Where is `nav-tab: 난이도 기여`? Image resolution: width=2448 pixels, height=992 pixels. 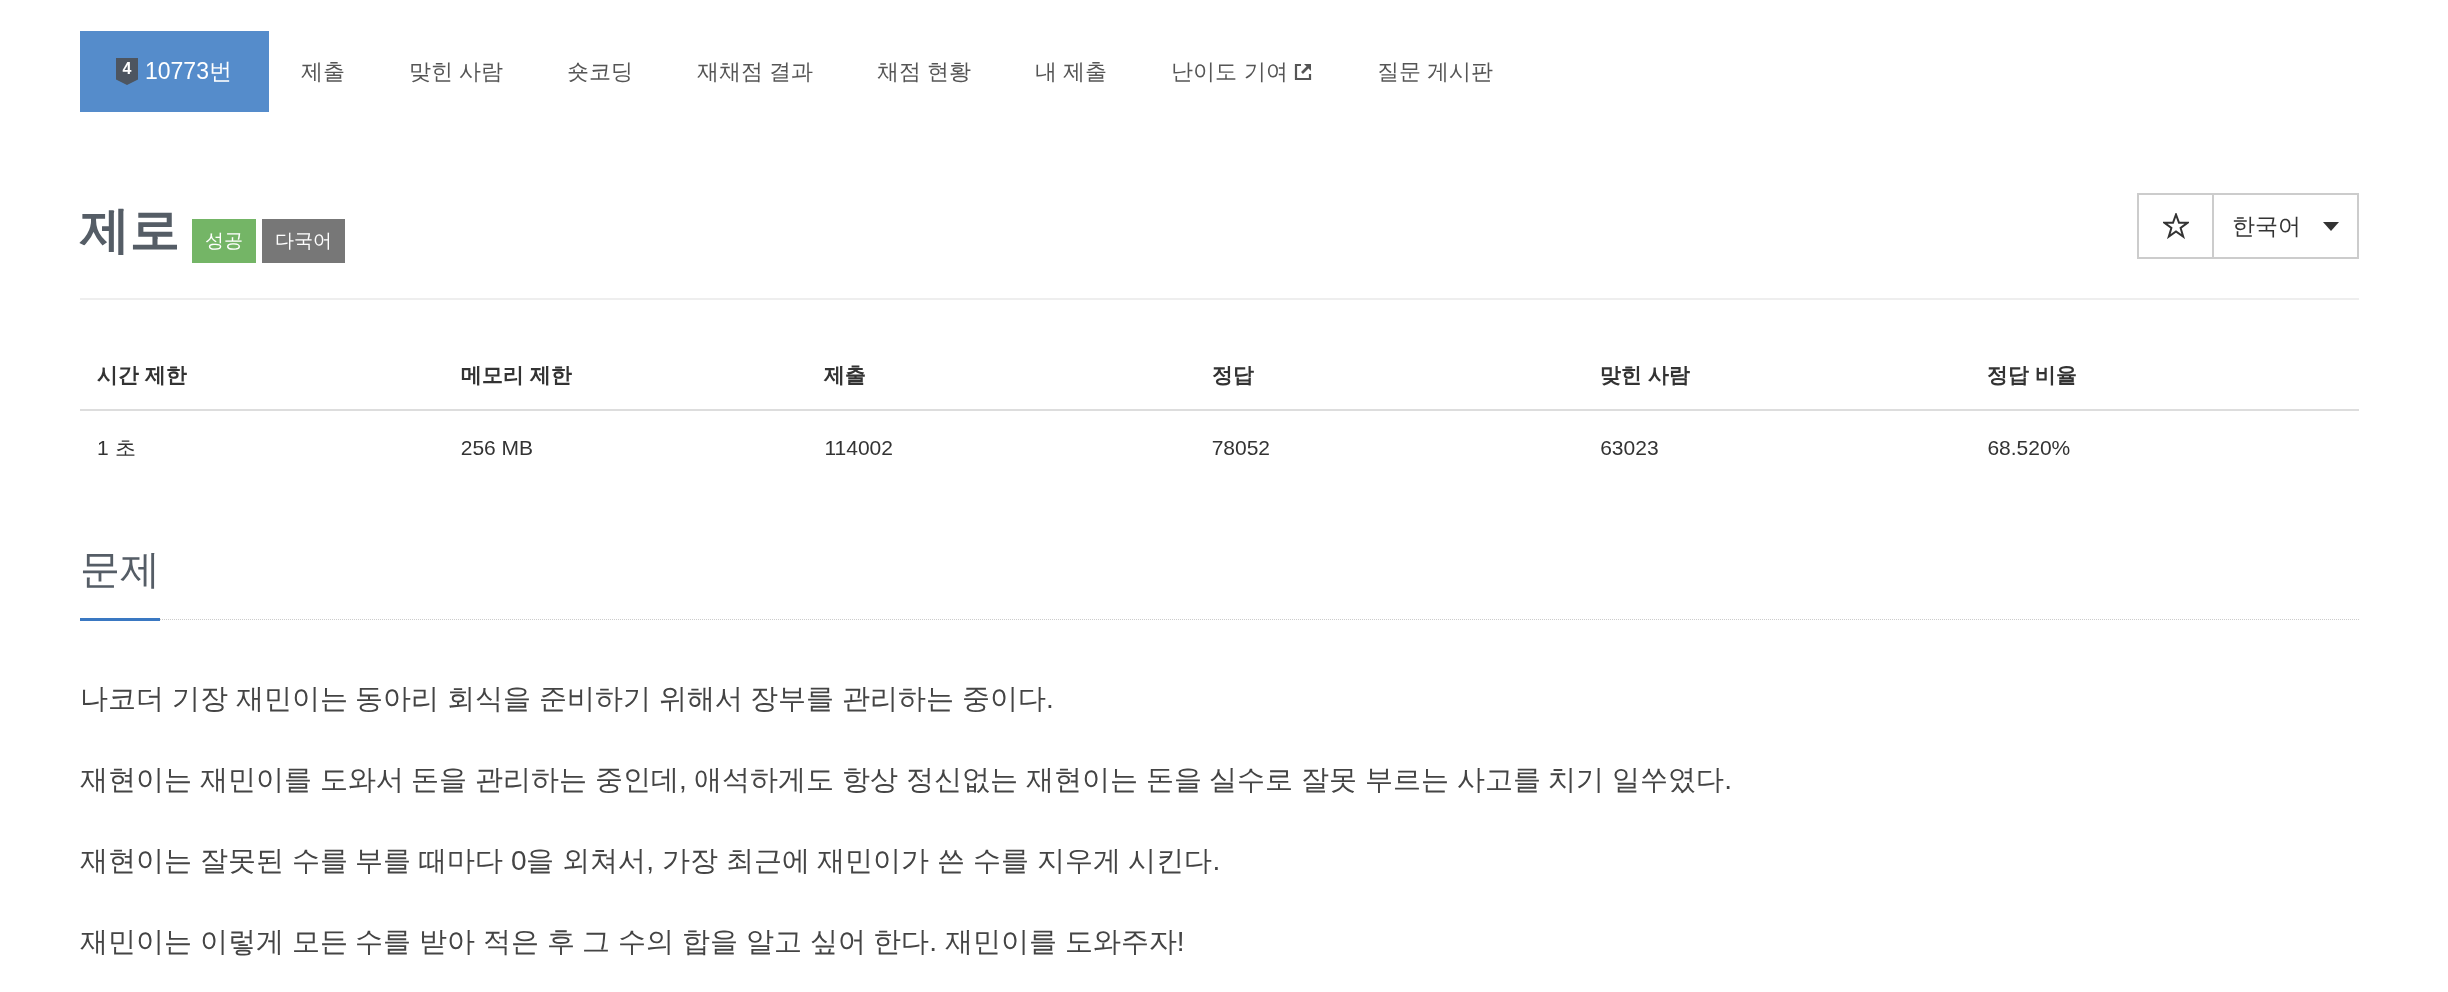 nav-tab: 난이도 기여 is located at coordinates (1242, 71).